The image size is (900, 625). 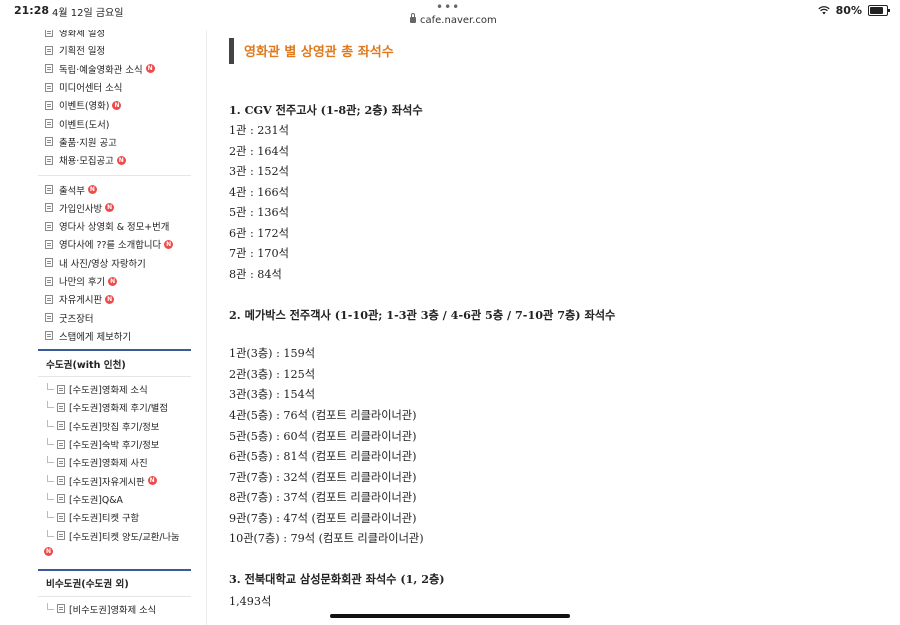 I want to click on section-header-capital: 수도권(with 인천), so click(x=114, y=363).